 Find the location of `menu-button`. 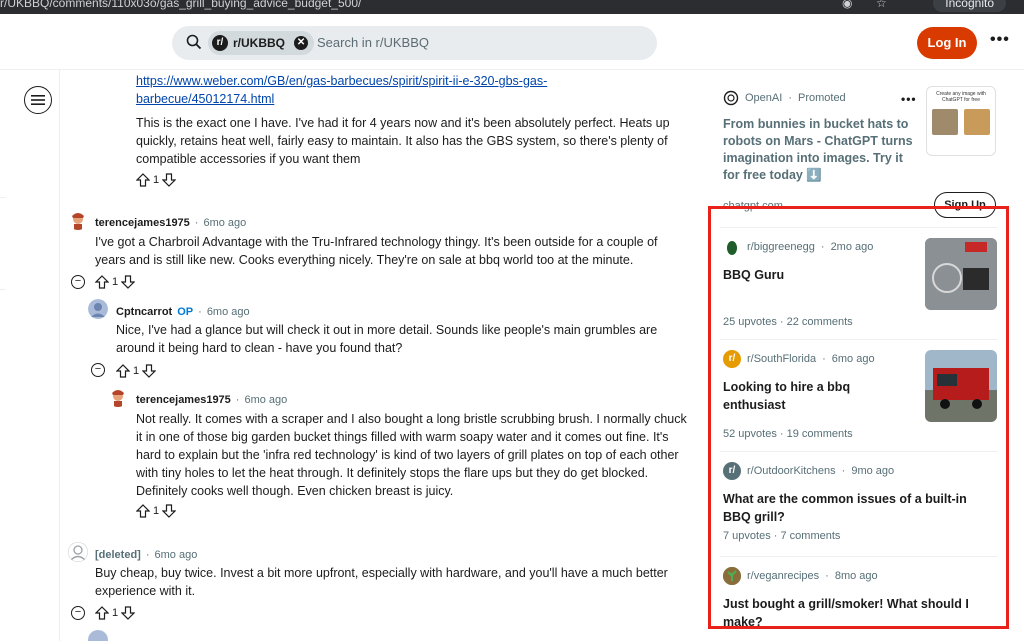

menu-button is located at coordinates (38, 100).